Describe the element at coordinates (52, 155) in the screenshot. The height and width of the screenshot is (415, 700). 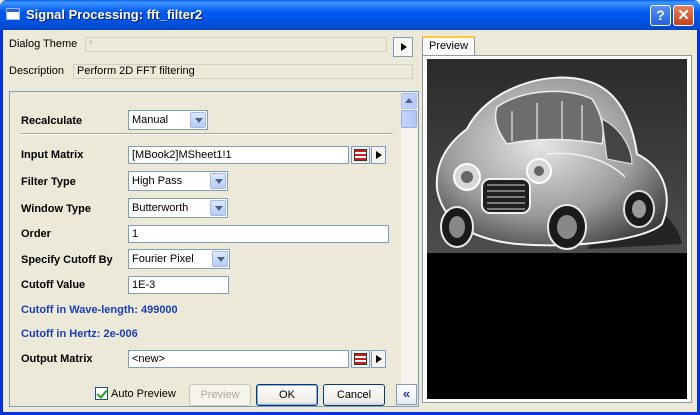
I see `input-matrix-label: Input Matrix` at that location.